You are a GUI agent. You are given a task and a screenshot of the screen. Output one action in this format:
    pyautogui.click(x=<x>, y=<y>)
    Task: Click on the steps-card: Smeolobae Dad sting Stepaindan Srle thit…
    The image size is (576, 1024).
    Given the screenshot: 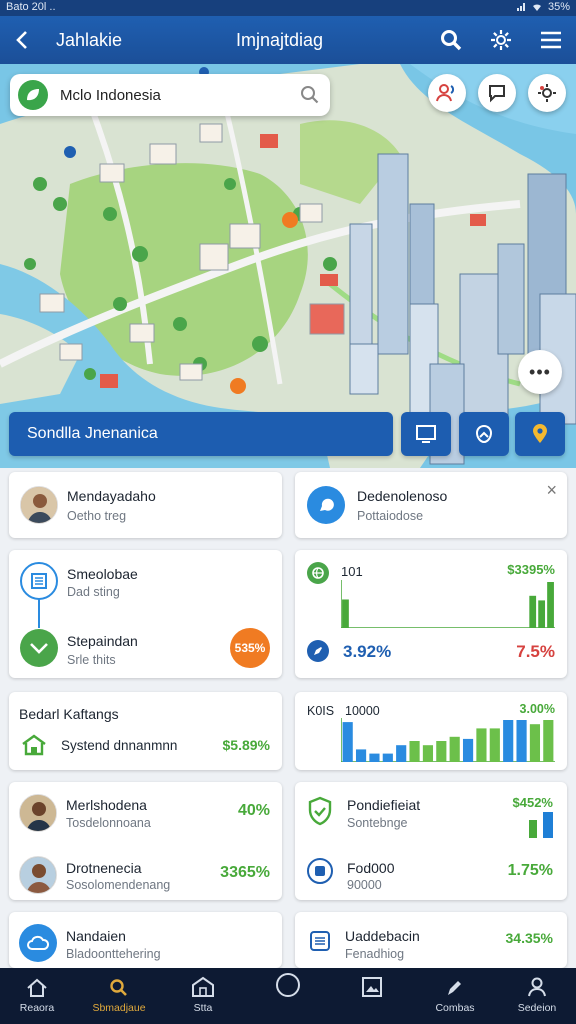 What is the action you would take?
    pyautogui.click(x=145, y=614)
    